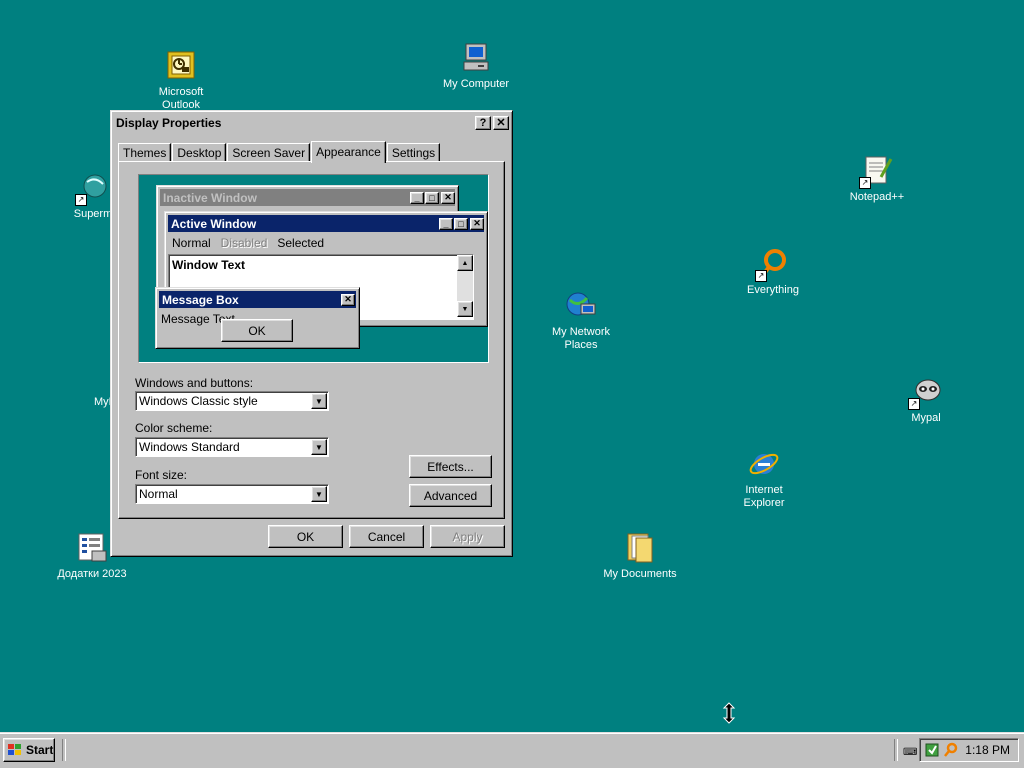  I want to click on preview-menu-normal: Normal, so click(191, 243).